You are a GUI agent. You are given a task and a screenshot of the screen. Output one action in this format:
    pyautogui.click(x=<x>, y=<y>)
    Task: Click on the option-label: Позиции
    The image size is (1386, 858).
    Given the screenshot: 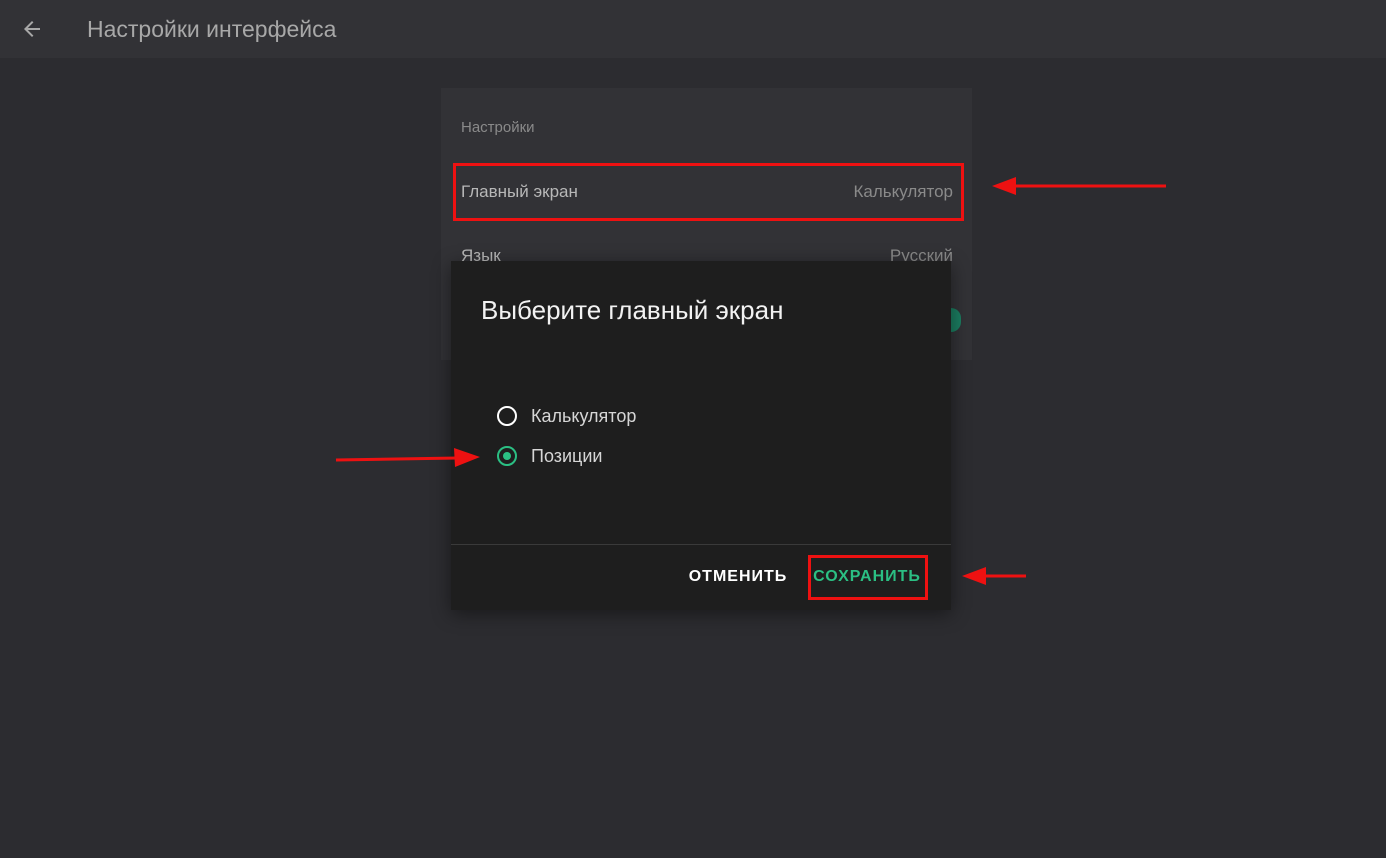 What is the action you would take?
    pyautogui.click(x=567, y=455)
    